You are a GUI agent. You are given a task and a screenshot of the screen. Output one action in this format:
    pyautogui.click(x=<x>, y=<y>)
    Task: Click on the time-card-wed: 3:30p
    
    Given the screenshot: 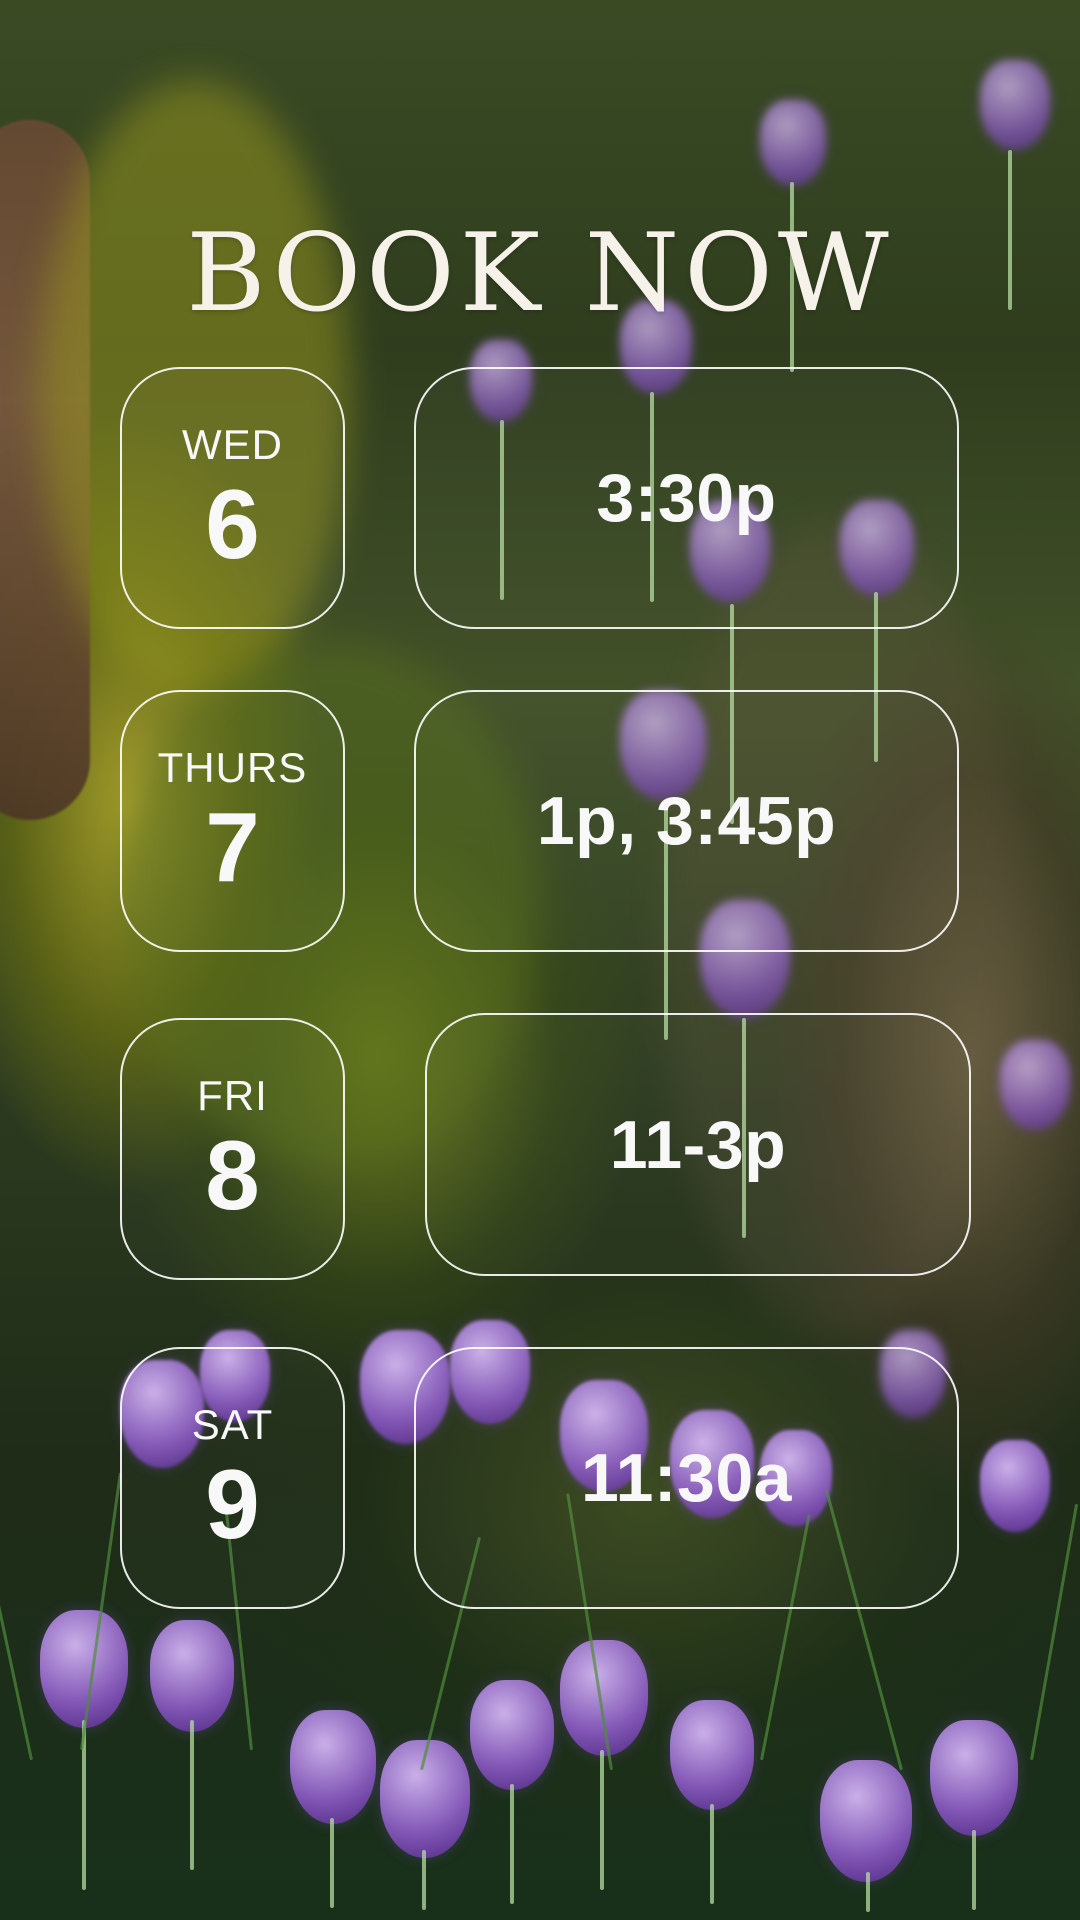 What is the action you would take?
    pyautogui.click(x=686, y=498)
    